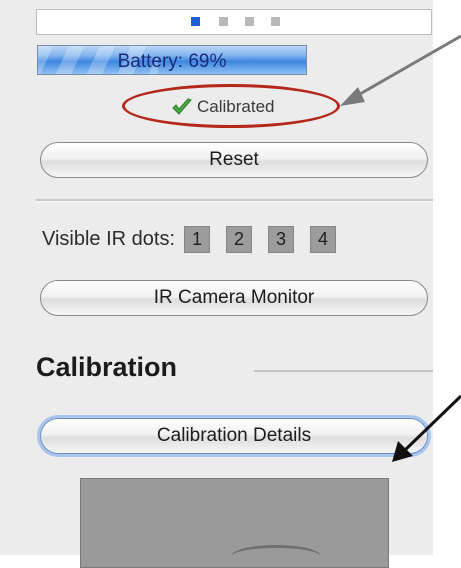 The image size is (461, 568). Describe the element at coordinates (231, 106) in the screenshot. I see `annotation-highlight-ellipse` at that location.